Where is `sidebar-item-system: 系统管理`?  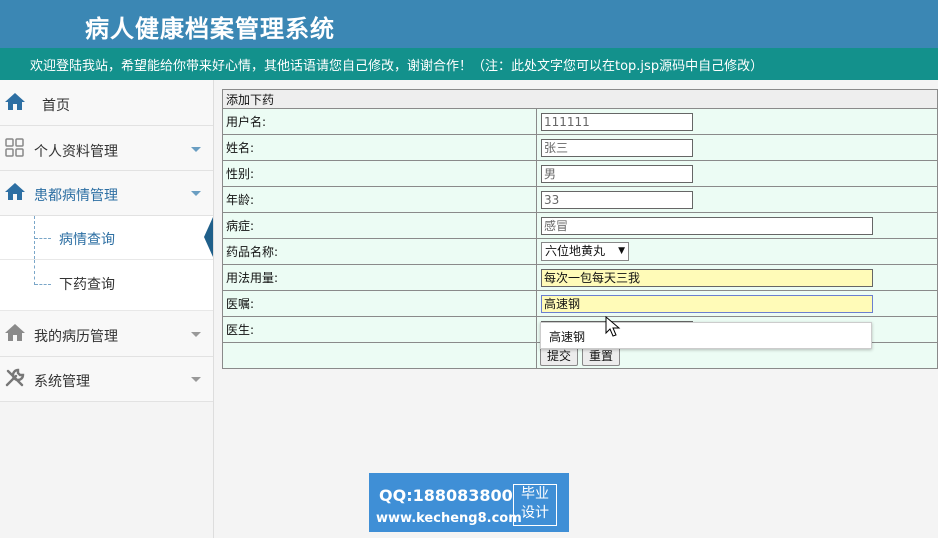
sidebar-item-system: 系统管理 is located at coordinates (106, 379).